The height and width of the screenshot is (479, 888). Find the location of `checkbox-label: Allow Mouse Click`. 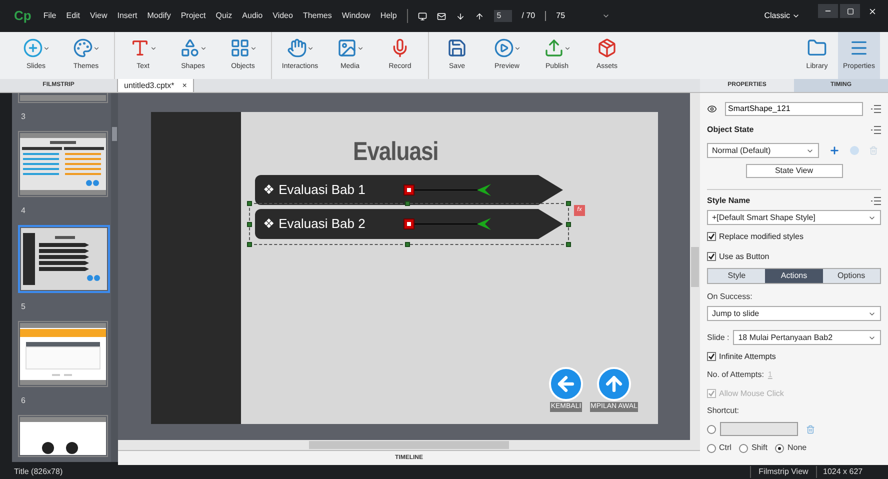

checkbox-label: Allow Mouse Click is located at coordinates (751, 394).